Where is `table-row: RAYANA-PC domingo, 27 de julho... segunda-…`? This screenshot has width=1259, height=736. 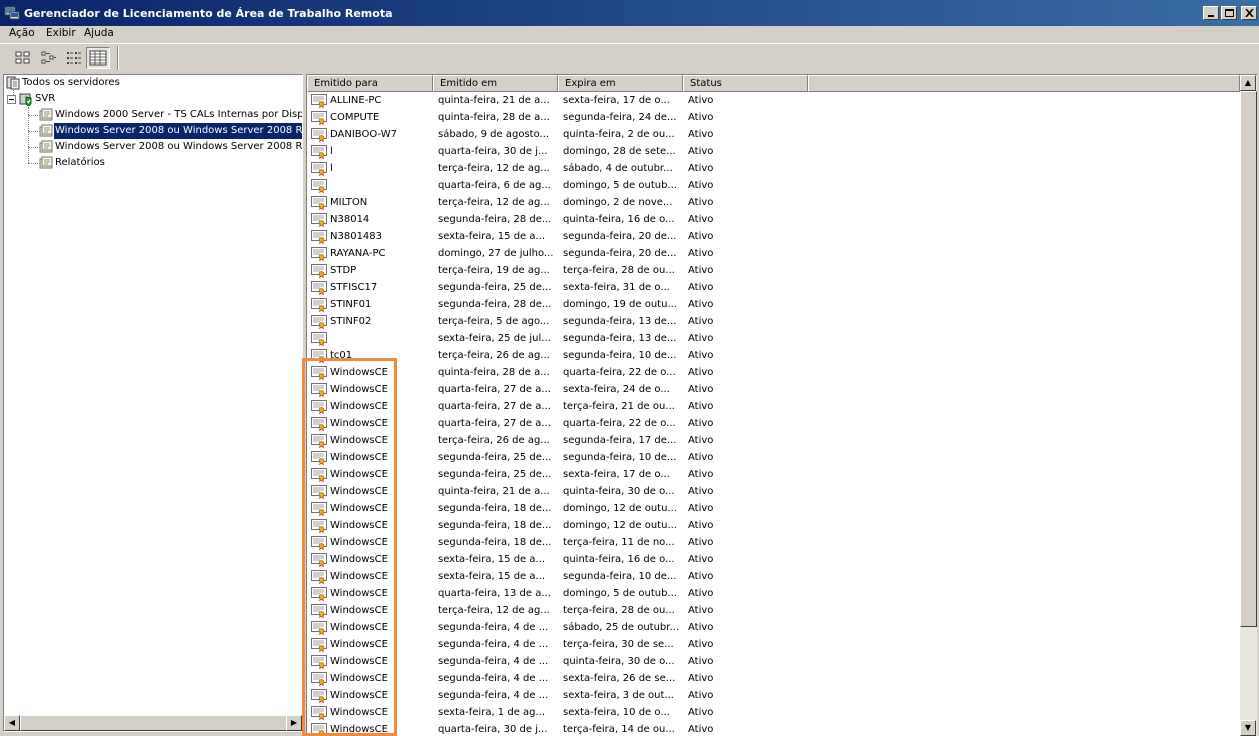
table-row: RAYANA-PC domingo, 27 de julho... segunda-… is located at coordinates (773, 253).